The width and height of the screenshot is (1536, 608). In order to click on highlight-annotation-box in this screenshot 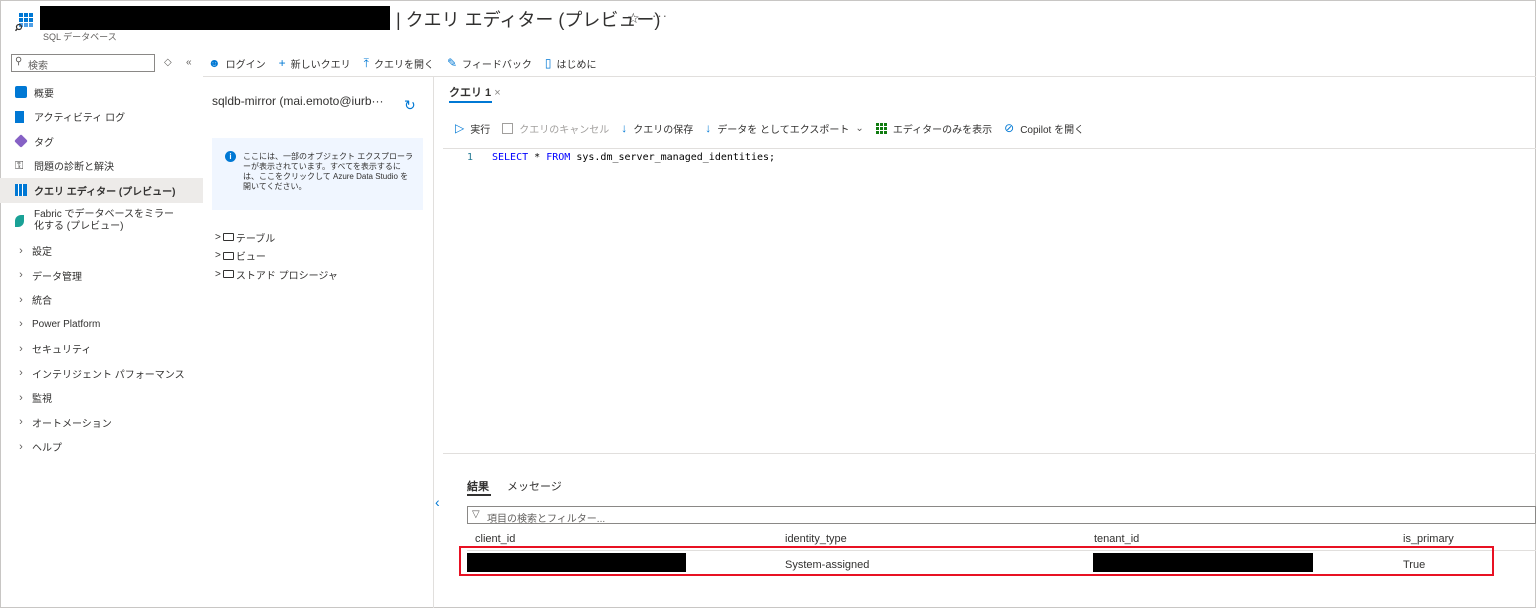, I will do `click(976, 561)`.